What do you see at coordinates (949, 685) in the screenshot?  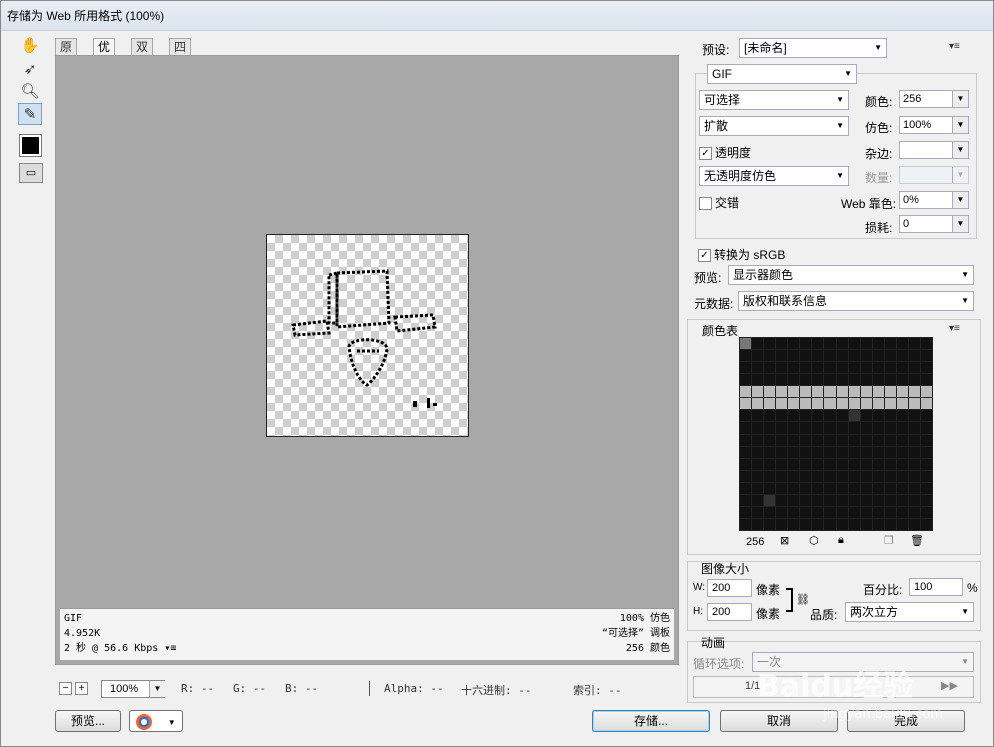 I see `play-icon: ▶▶` at bounding box center [949, 685].